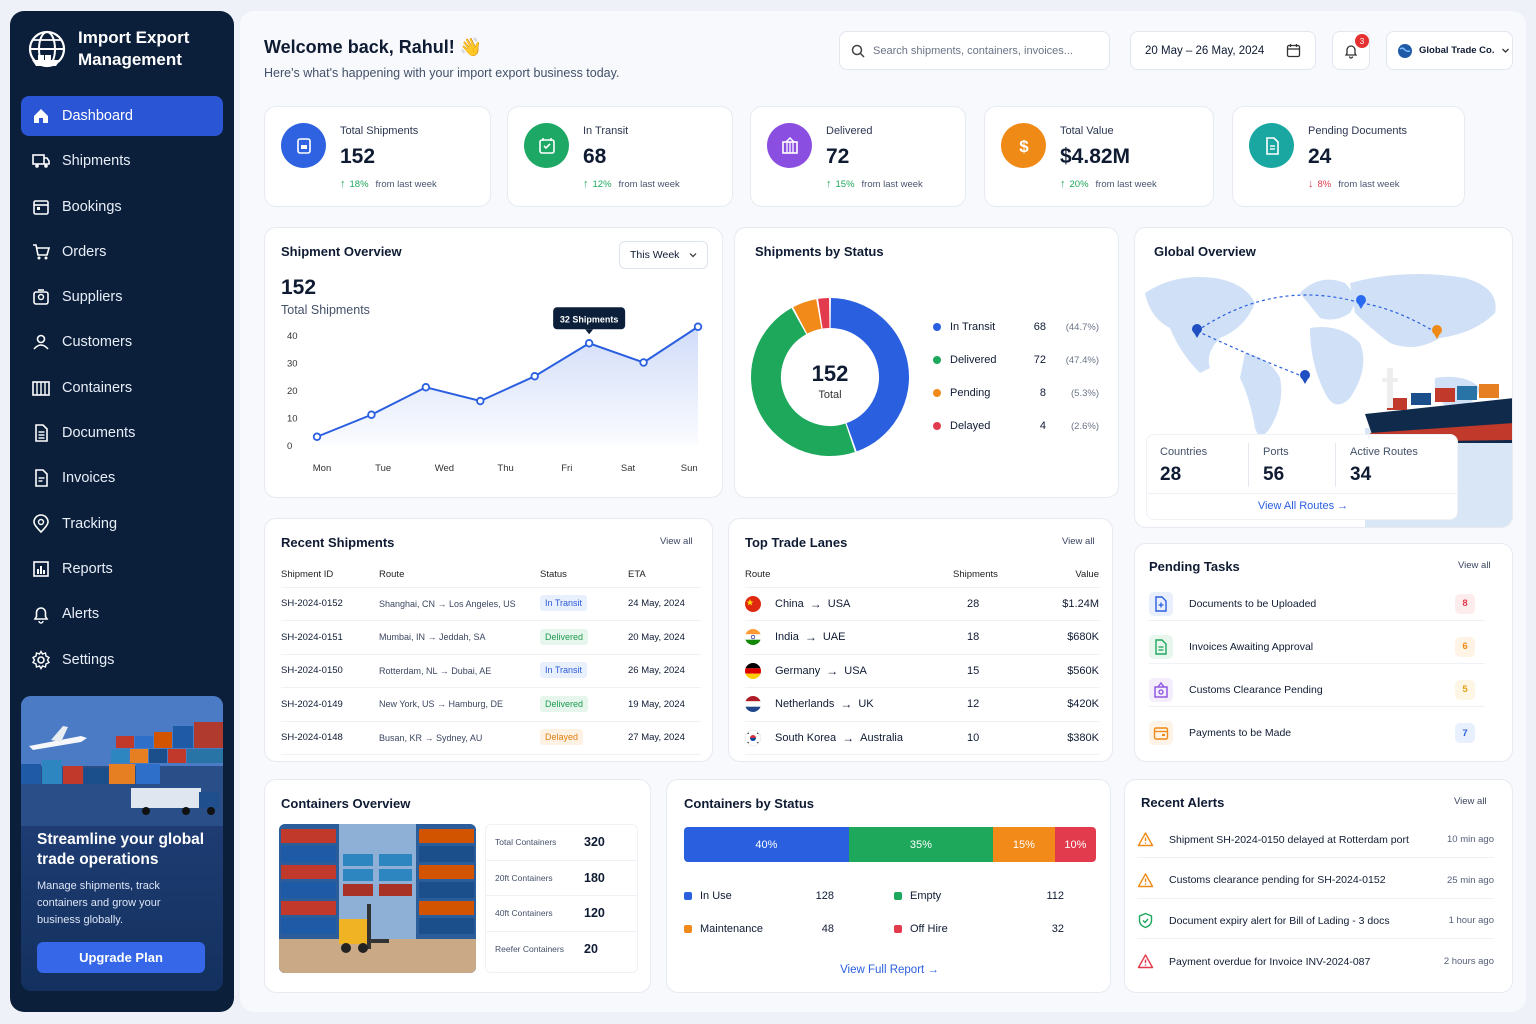  What do you see at coordinates (41, 659) in the screenshot?
I see `gear-icon` at bounding box center [41, 659].